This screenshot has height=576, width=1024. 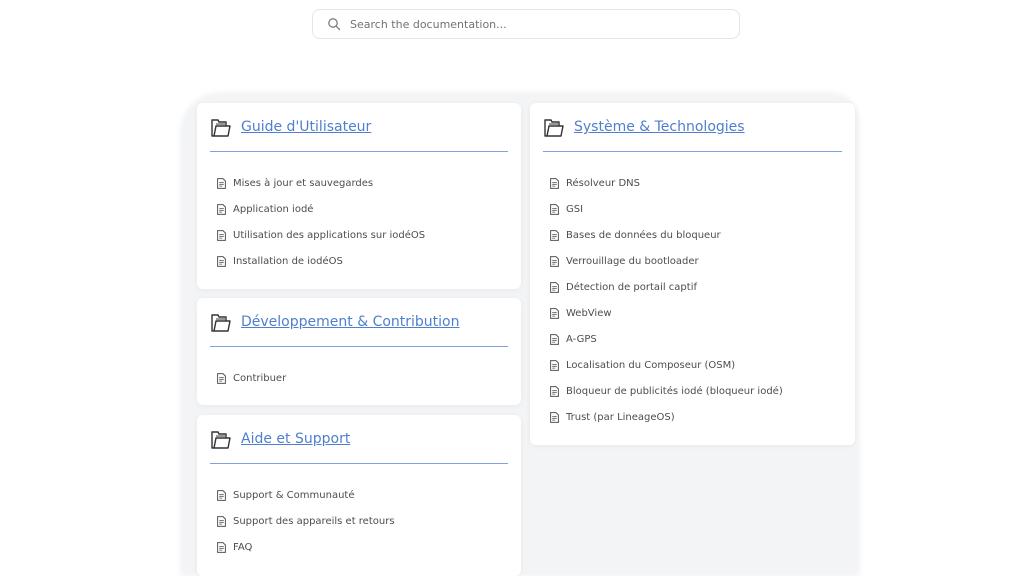 I want to click on doc-link: Verrouillage du bootloader, so click(x=632, y=261).